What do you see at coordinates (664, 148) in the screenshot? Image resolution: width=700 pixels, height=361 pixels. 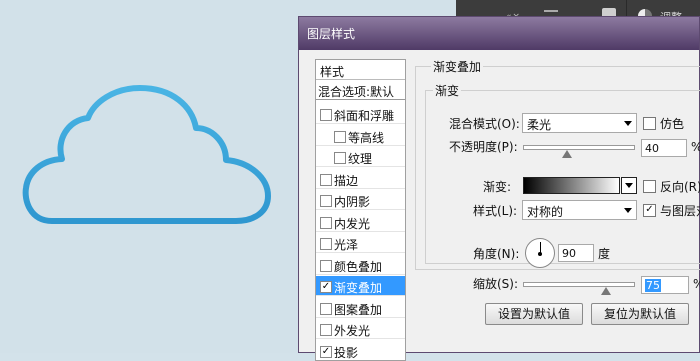 I see `opacity-input: 40` at bounding box center [664, 148].